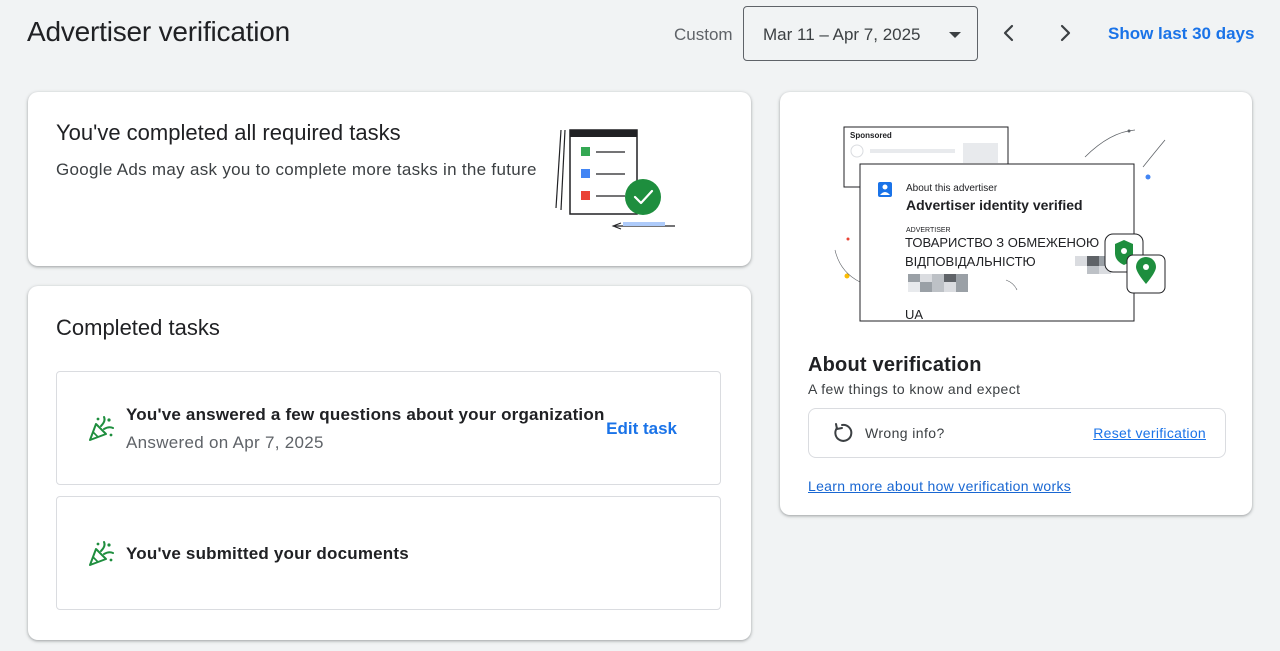 The width and height of the screenshot is (1280, 651). I want to click on page-title: Advertiser verification, so click(159, 31).